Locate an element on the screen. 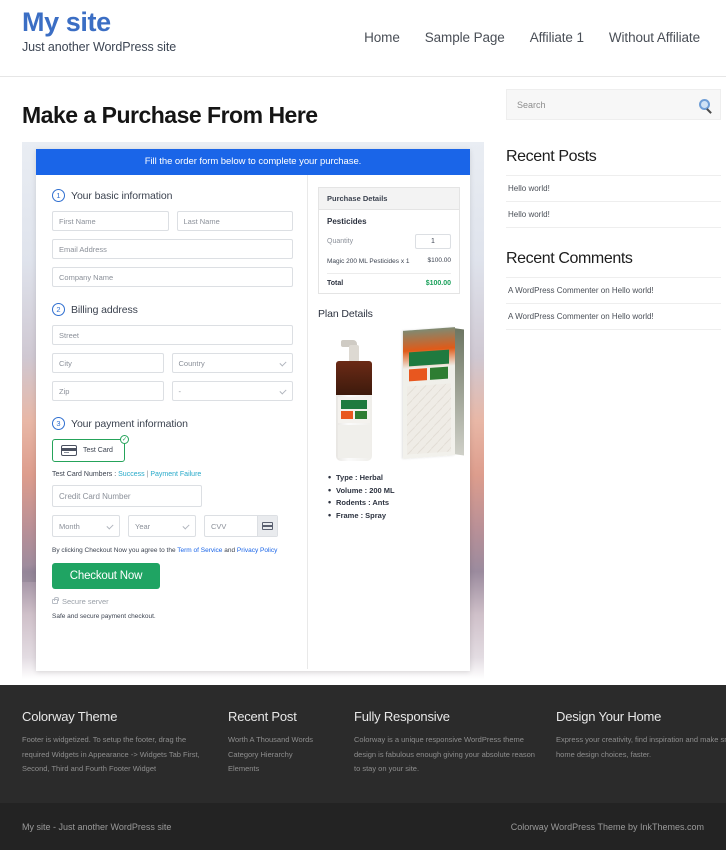  expiry-cvv-row: Month Year CVV is located at coordinates (172, 526).